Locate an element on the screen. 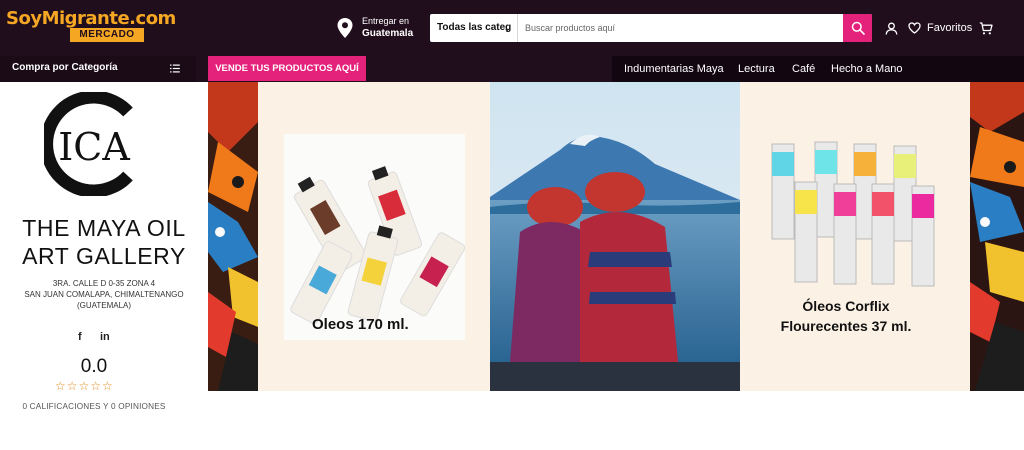 The image size is (1024, 450). favorites-button is located at coordinates (914, 28).